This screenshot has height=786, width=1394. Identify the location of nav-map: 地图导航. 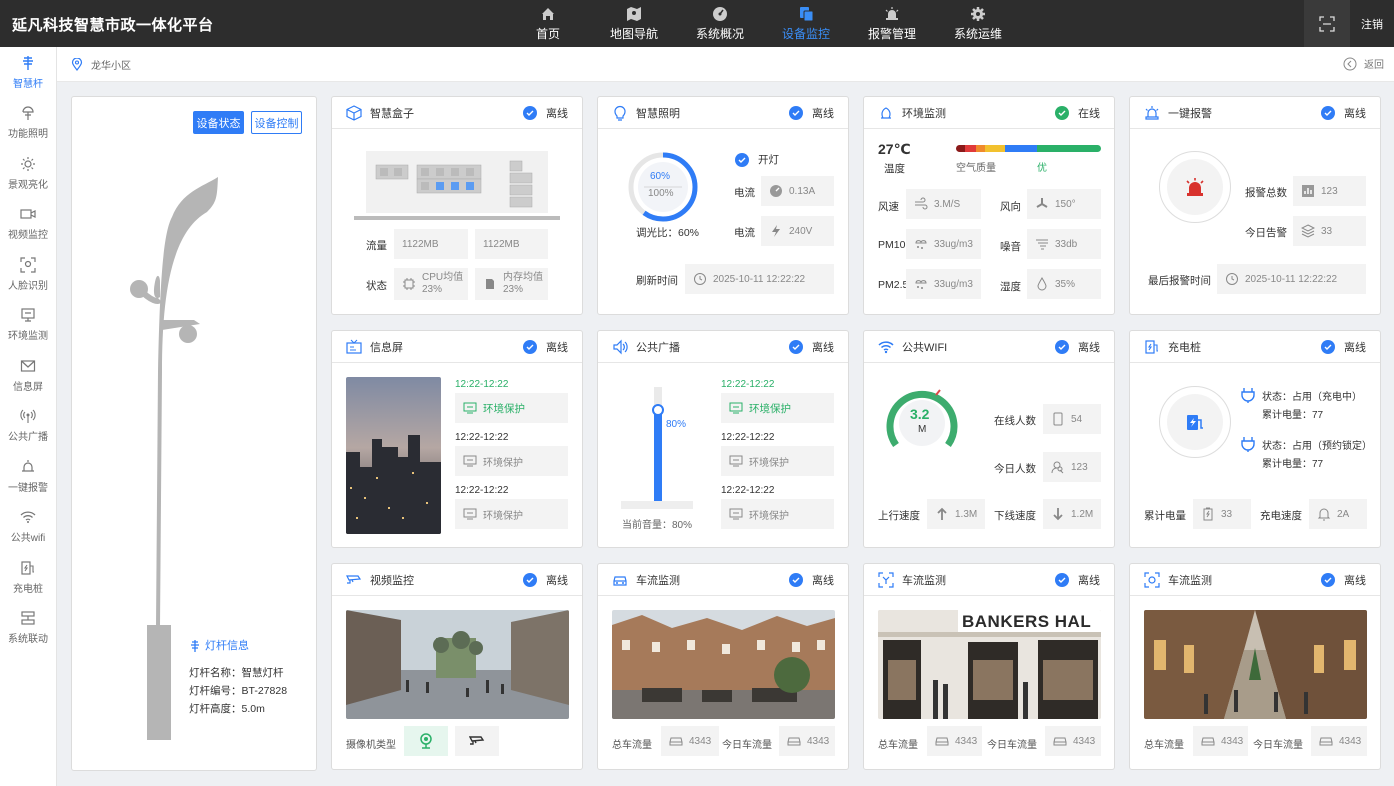
(634, 23).